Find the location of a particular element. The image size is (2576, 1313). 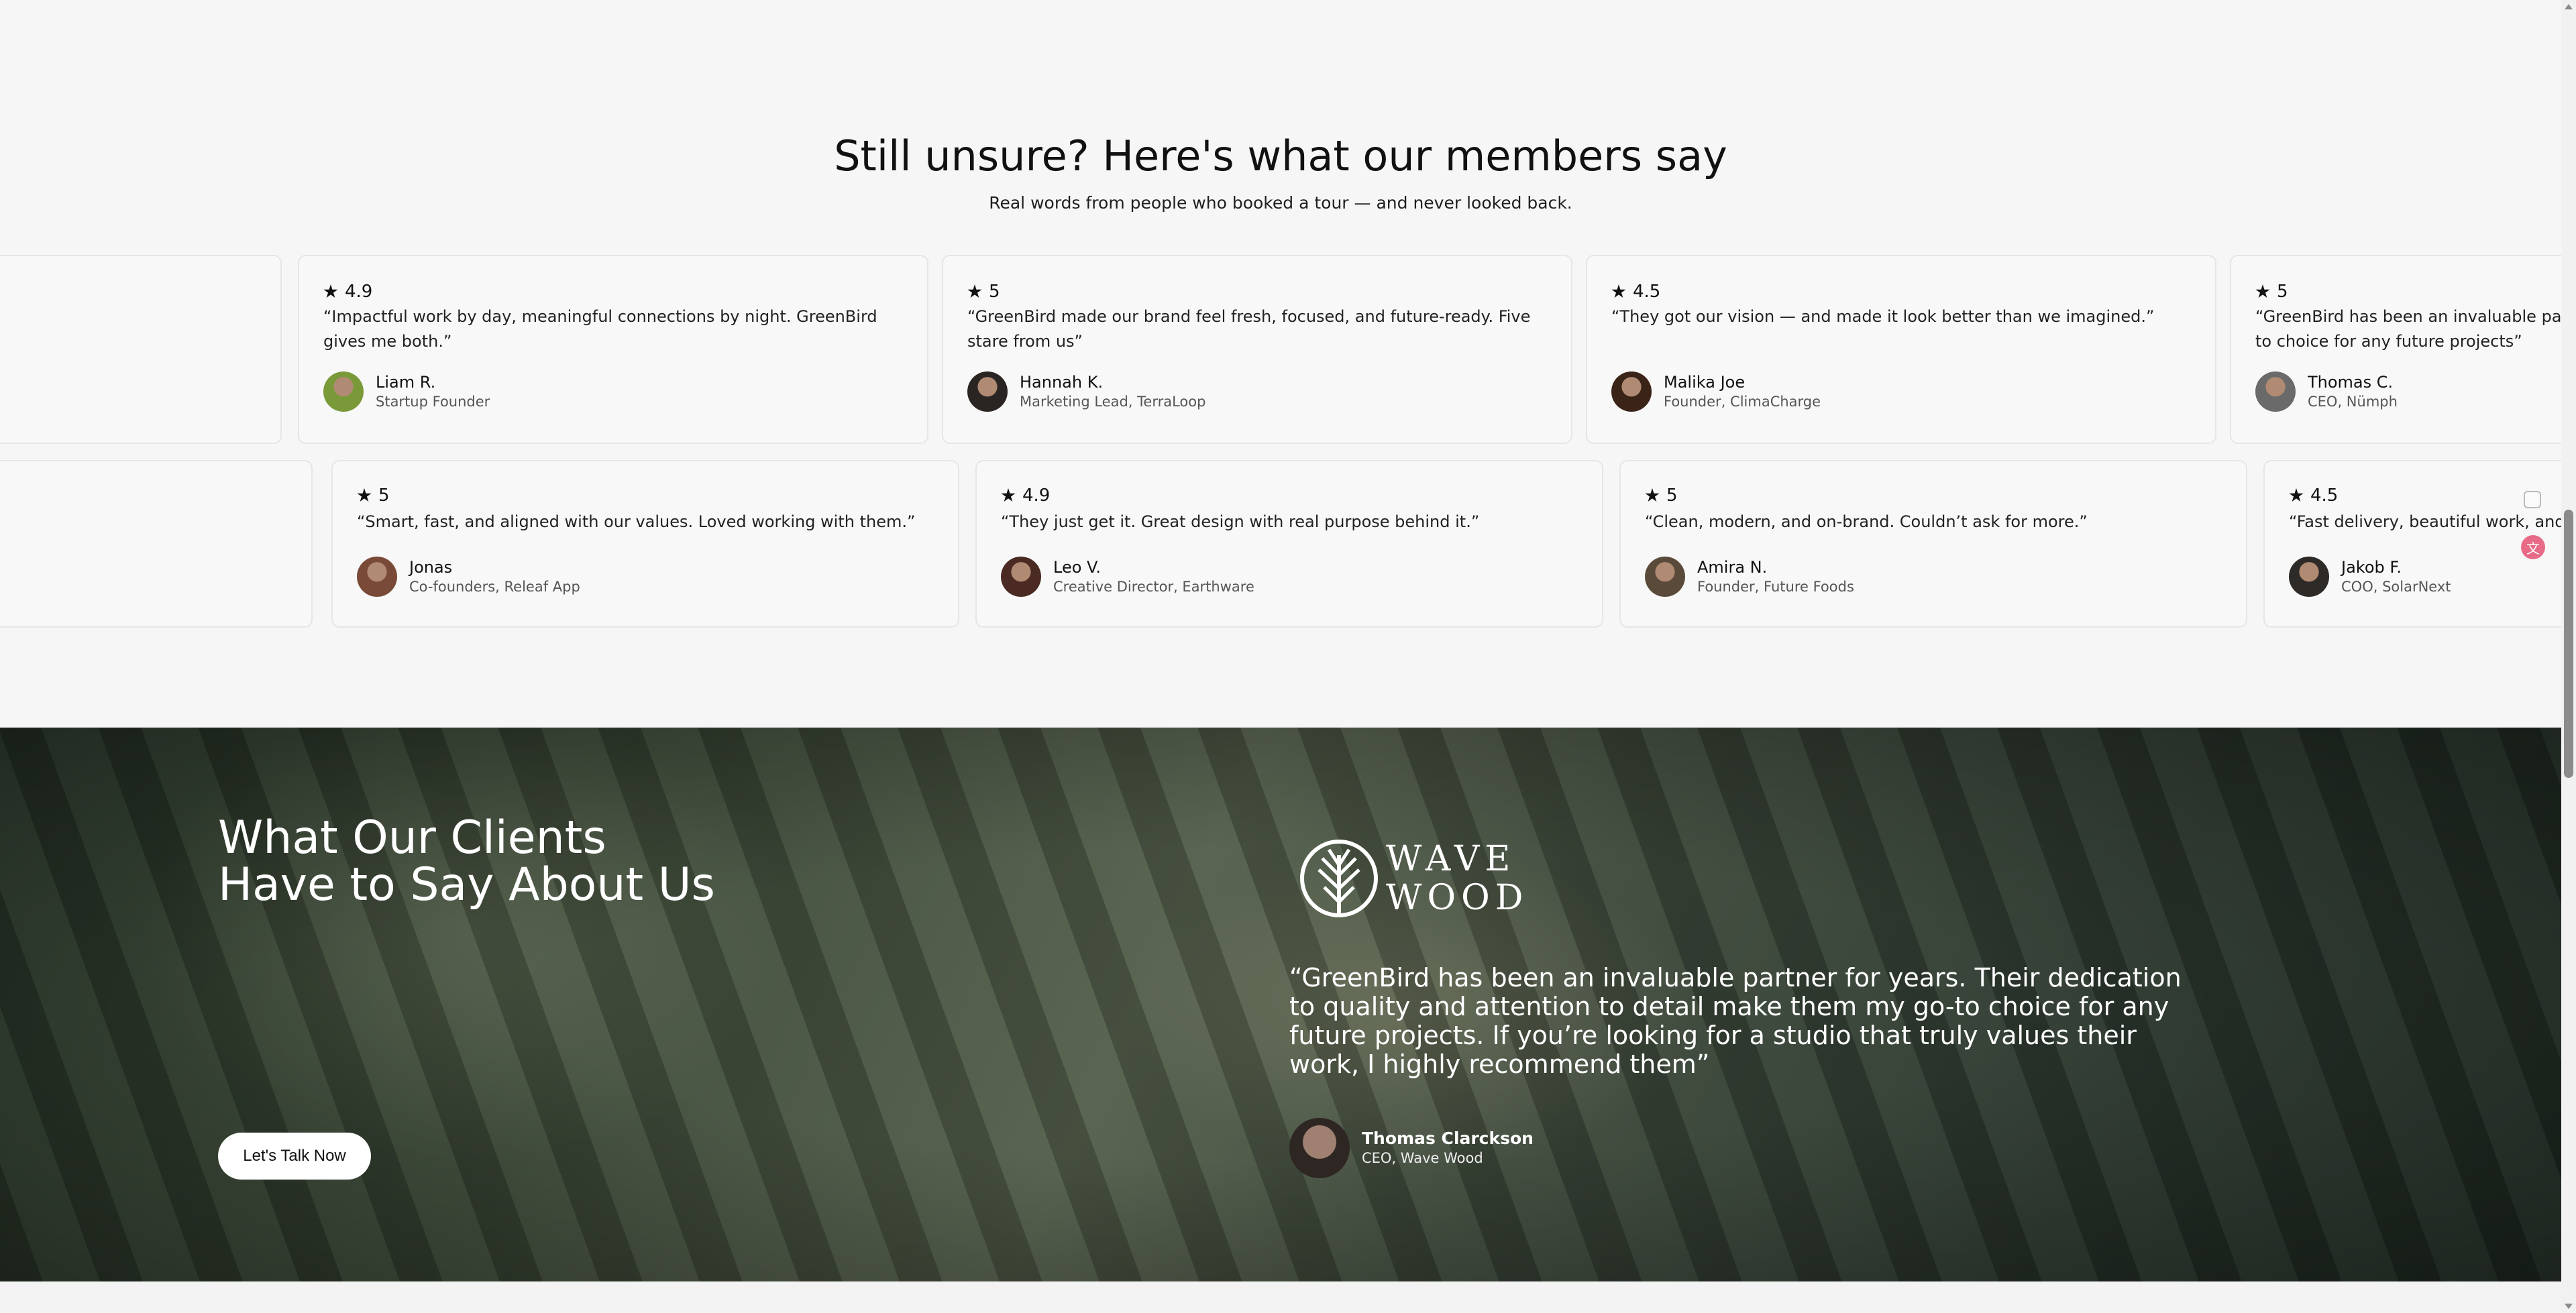

hero-title-line2: Have to Say About Us is located at coordinates (466, 884).